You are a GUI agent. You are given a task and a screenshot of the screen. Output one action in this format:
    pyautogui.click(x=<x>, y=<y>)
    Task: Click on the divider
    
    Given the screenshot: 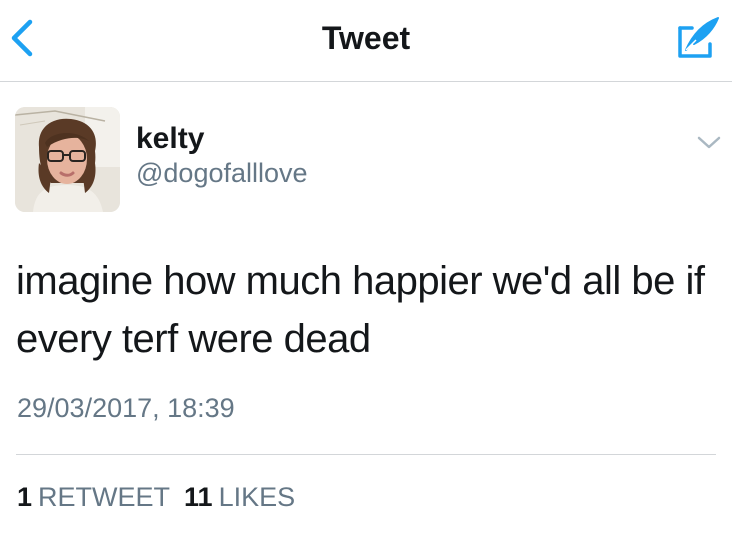 What is the action you would take?
    pyautogui.click(x=366, y=454)
    